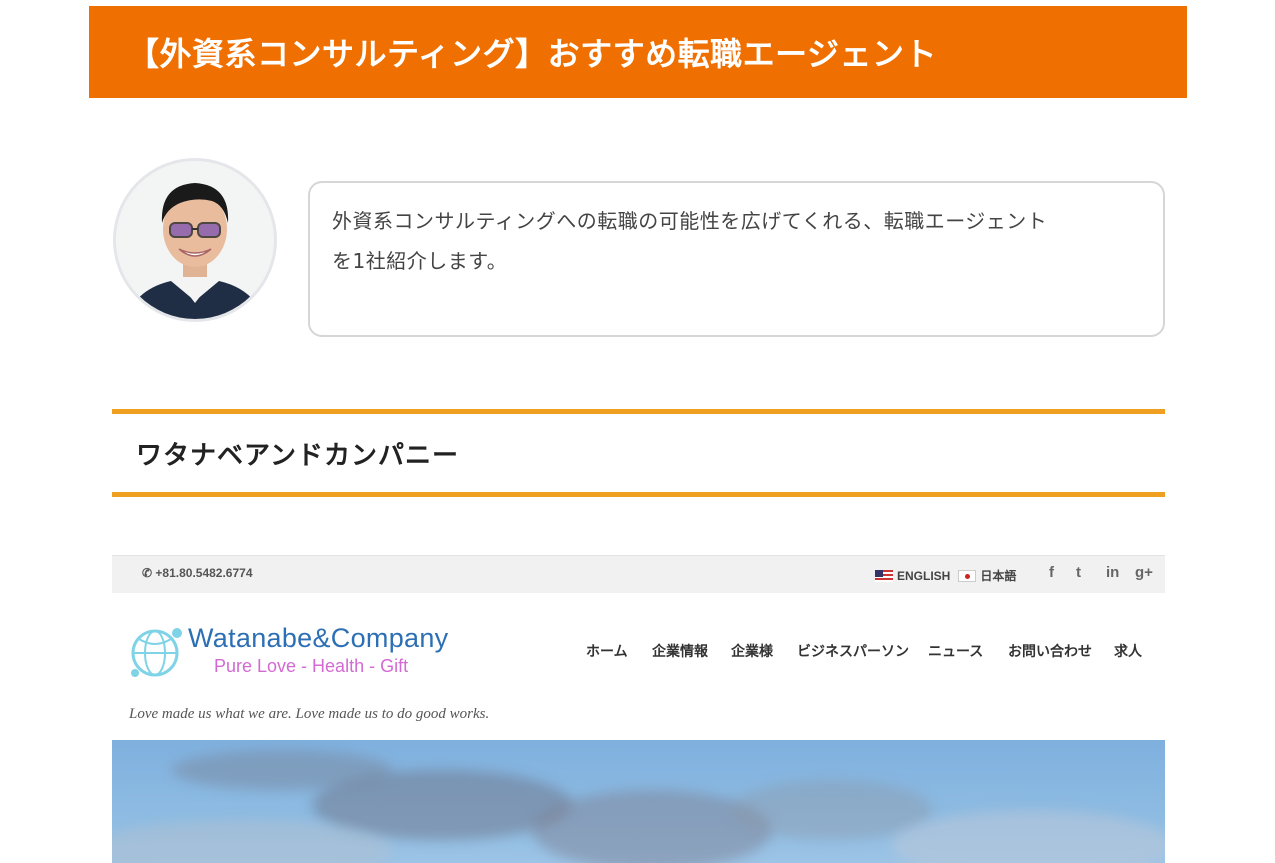 Image resolution: width=1275 pixels, height=863 pixels. I want to click on article-title-banner: 【外資系コンサルティング】おすすめ転職エージェント, so click(638, 52).